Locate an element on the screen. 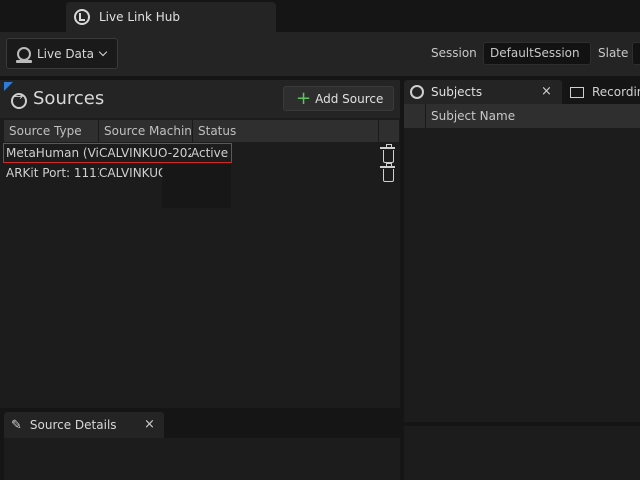 The height and width of the screenshot is (480, 640). plus-icon: + is located at coordinates (304, 98).